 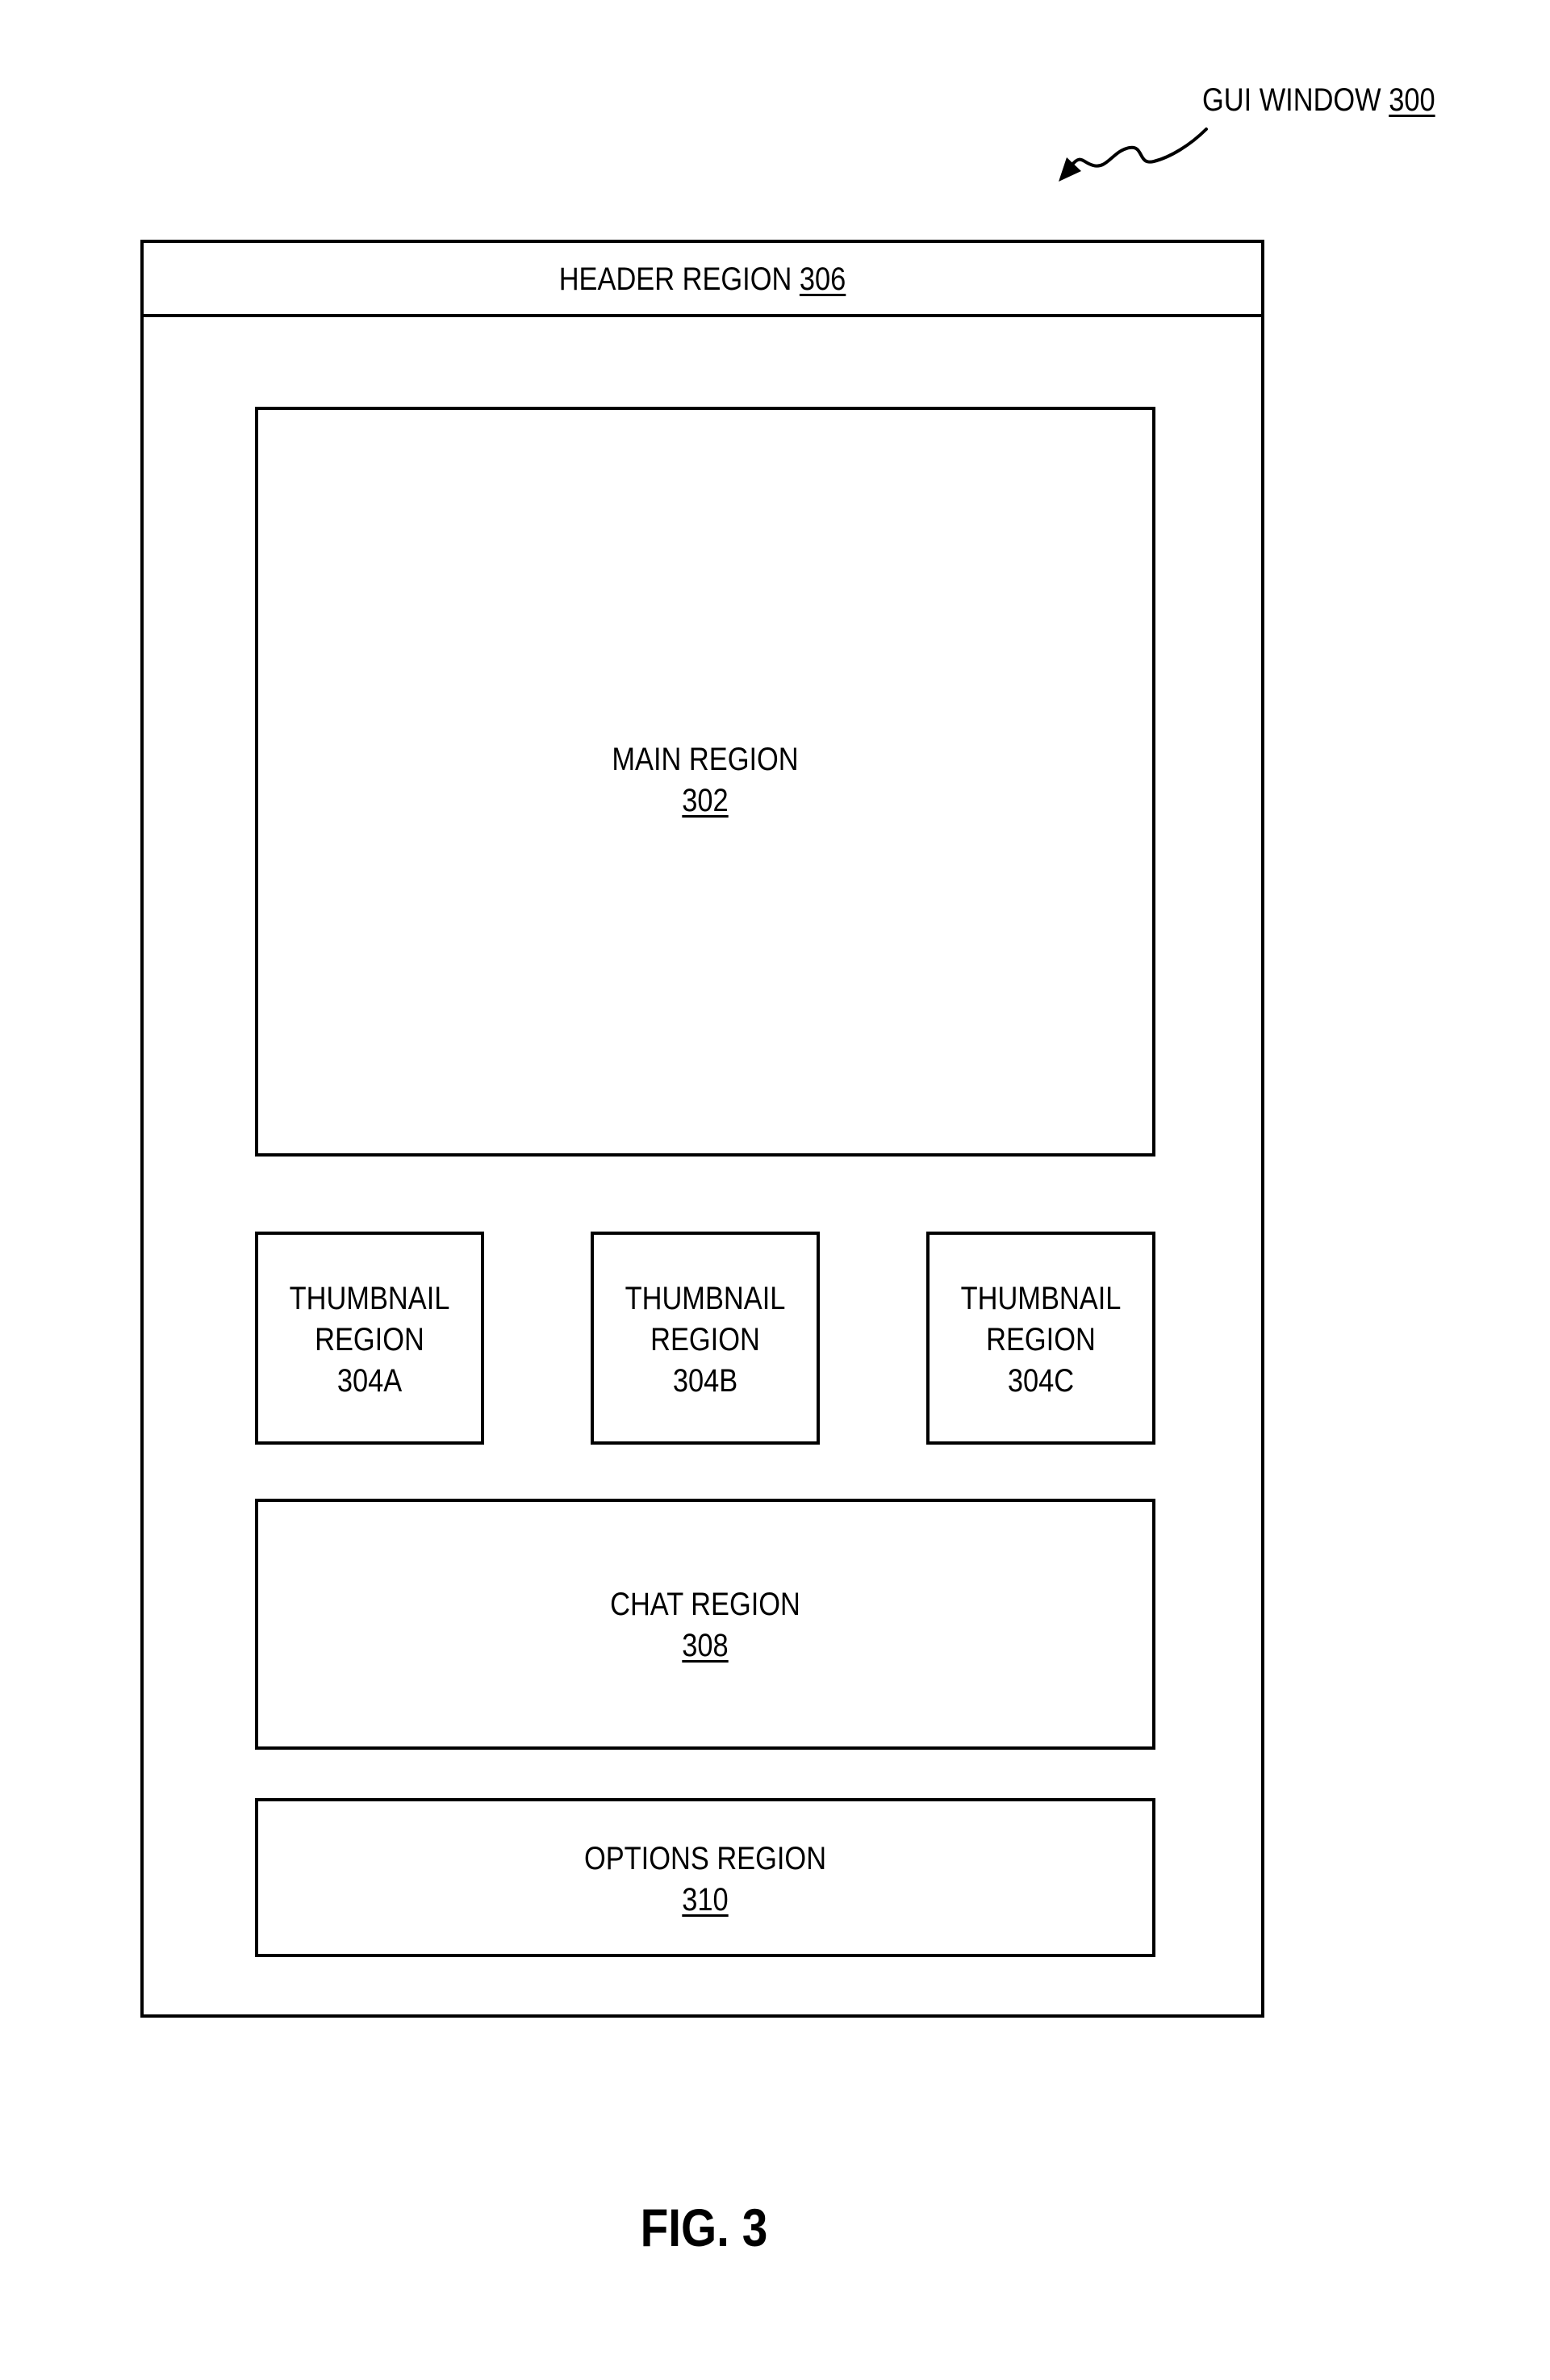 What do you see at coordinates (705, 1859) in the screenshot?
I see `options-region-text: OPTIONS REGION` at bounding box center [705, 1859].